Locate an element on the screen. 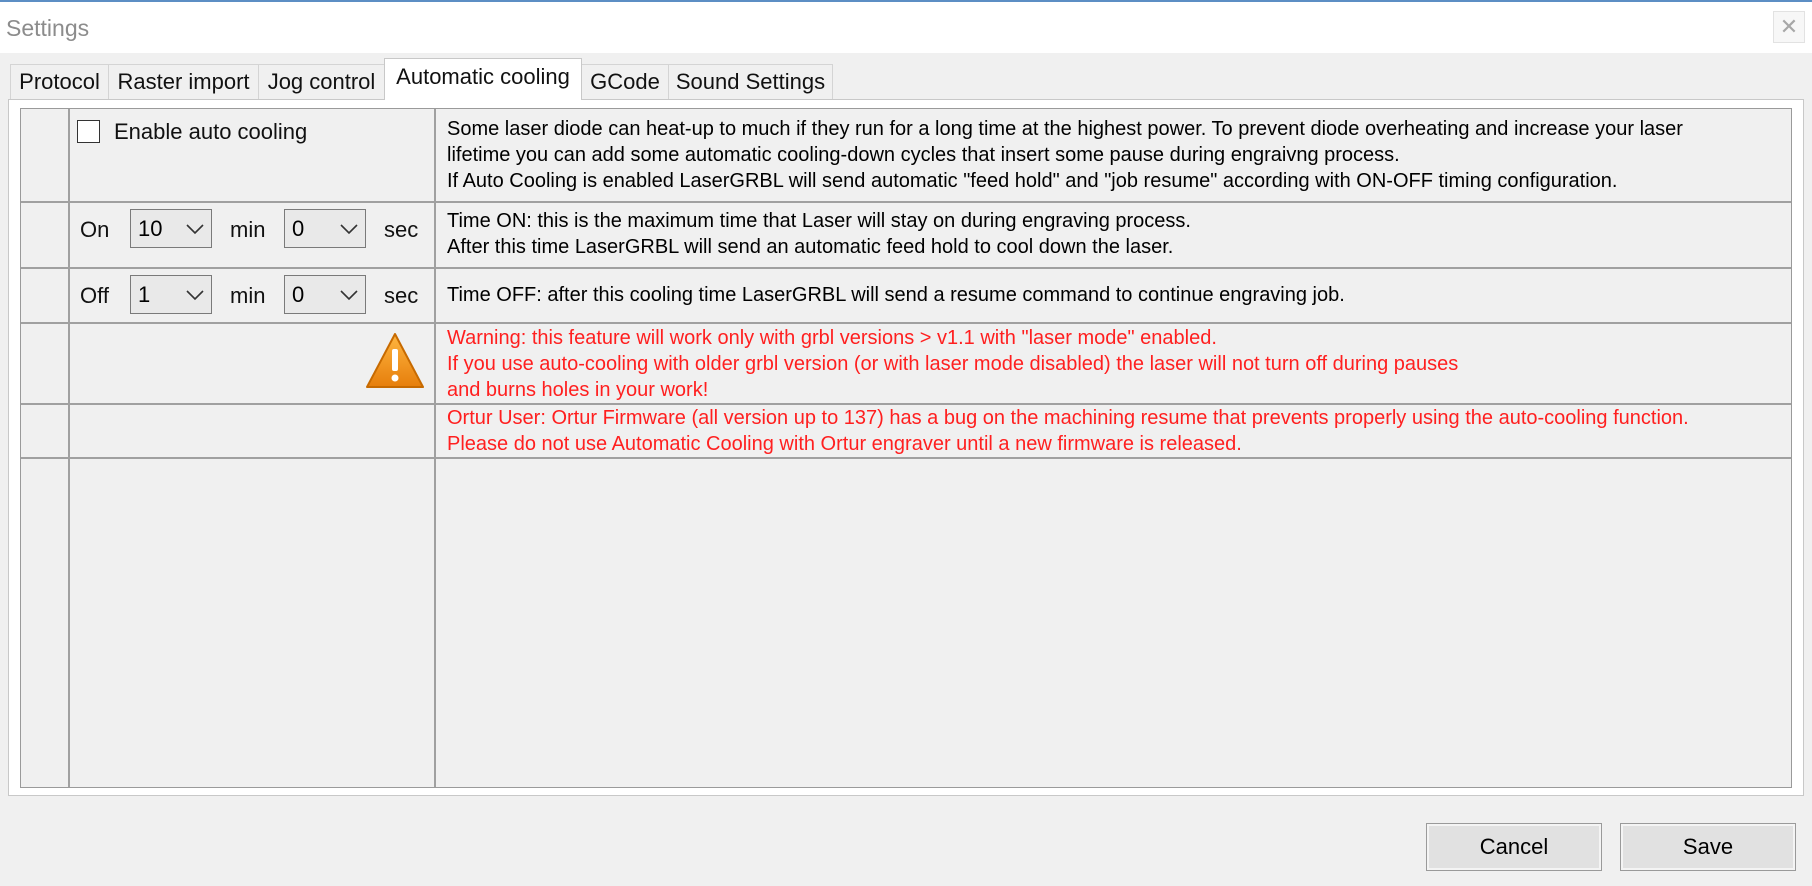  tab-jog-control: Jog control is located at coordinates (321, 81).